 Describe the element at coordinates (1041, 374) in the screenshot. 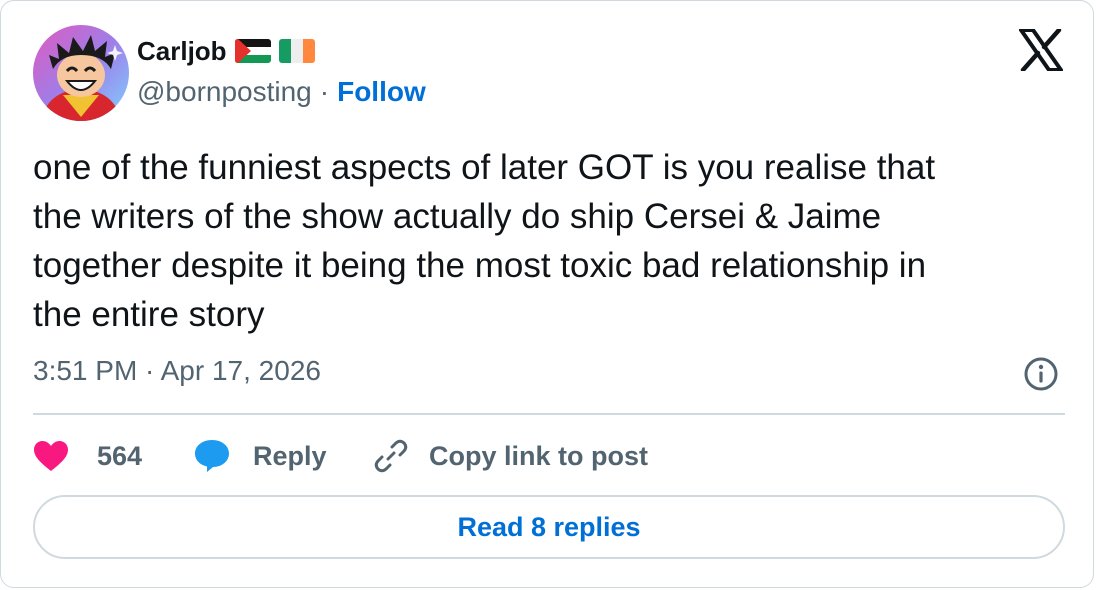

I see `info-icon` at that location.